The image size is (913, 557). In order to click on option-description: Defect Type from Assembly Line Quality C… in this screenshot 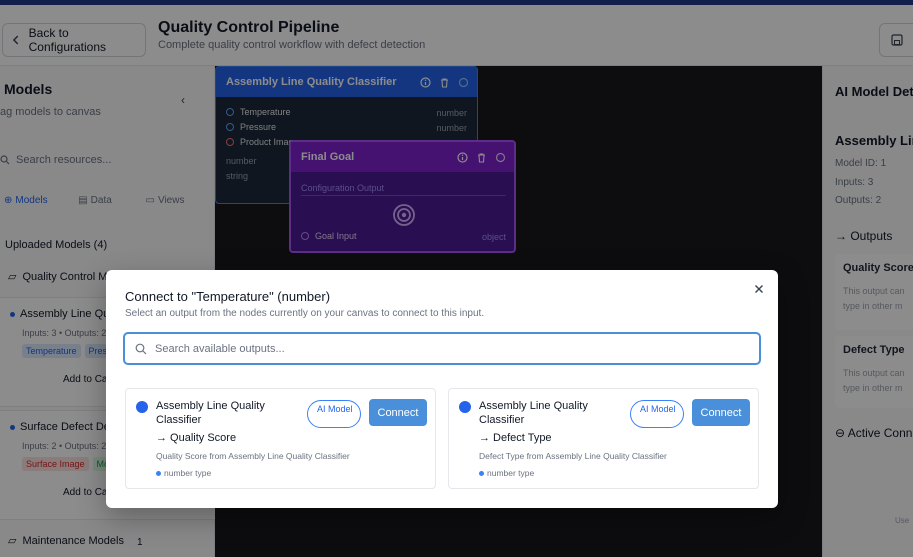, I will do `click(573, 456)`.